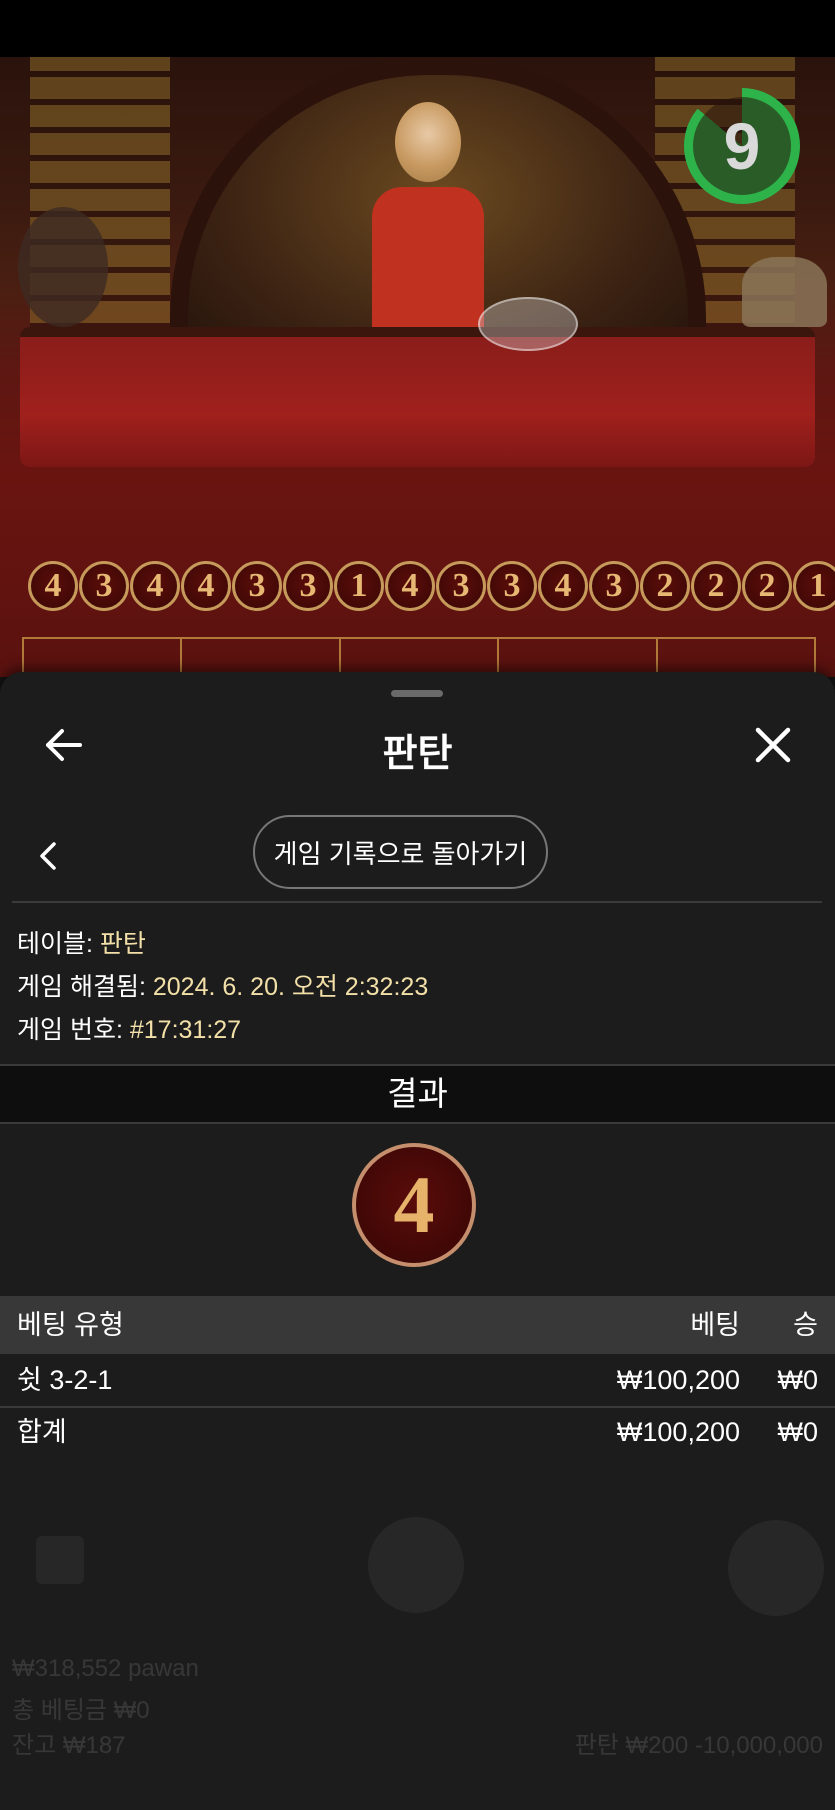 The image size is (835, 1810). Describe the element at coordinates (417, 1432) in the screenshot. I see `total-row: 합계 ₩100,200 ₩0` at that location.